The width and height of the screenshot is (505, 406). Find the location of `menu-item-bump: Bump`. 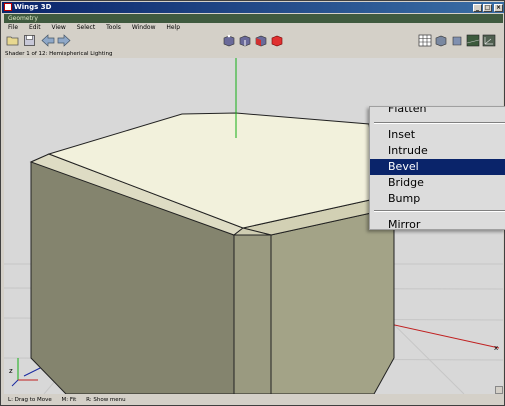

menu-item-bump: Bump is located at coordinates (437, 199).